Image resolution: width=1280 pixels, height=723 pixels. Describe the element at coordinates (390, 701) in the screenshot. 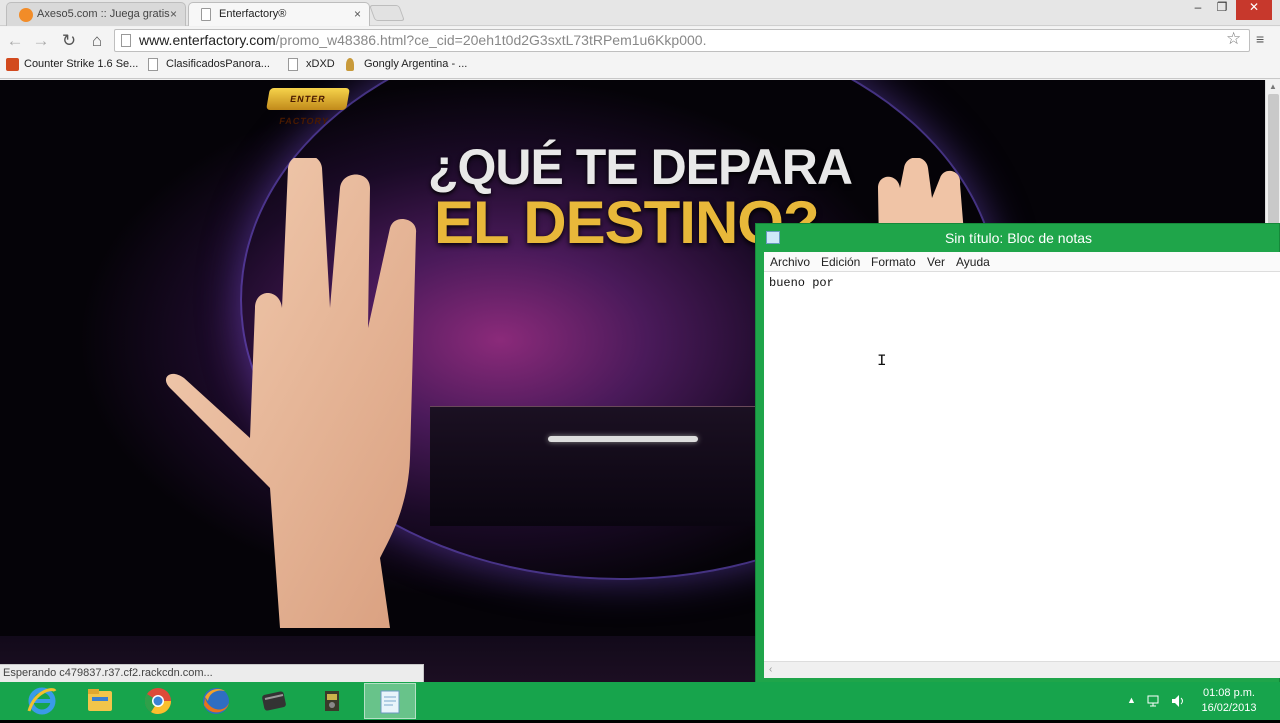

I see `notepad-taskbar-icon` at that location.